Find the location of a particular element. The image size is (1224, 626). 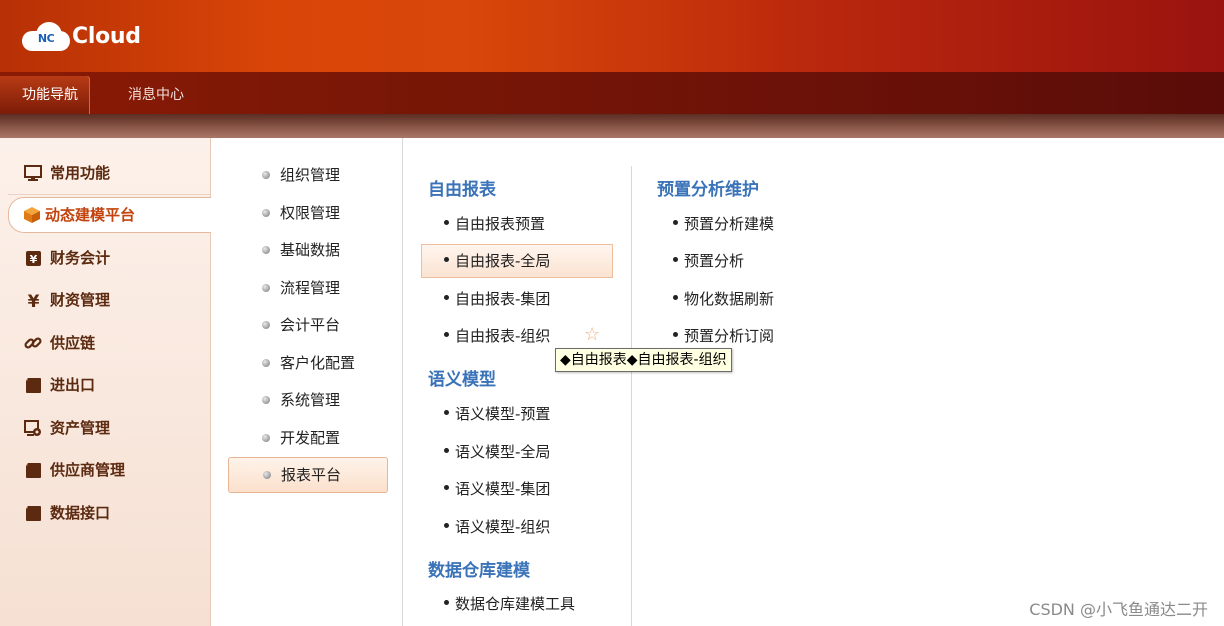

monitor-icon is located at coordinates (33, 173).